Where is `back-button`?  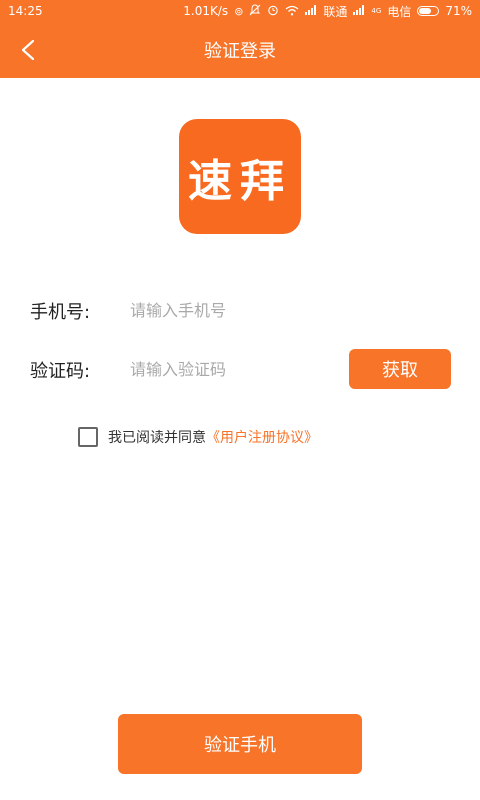
back-button is located at coordinates (28, 50).